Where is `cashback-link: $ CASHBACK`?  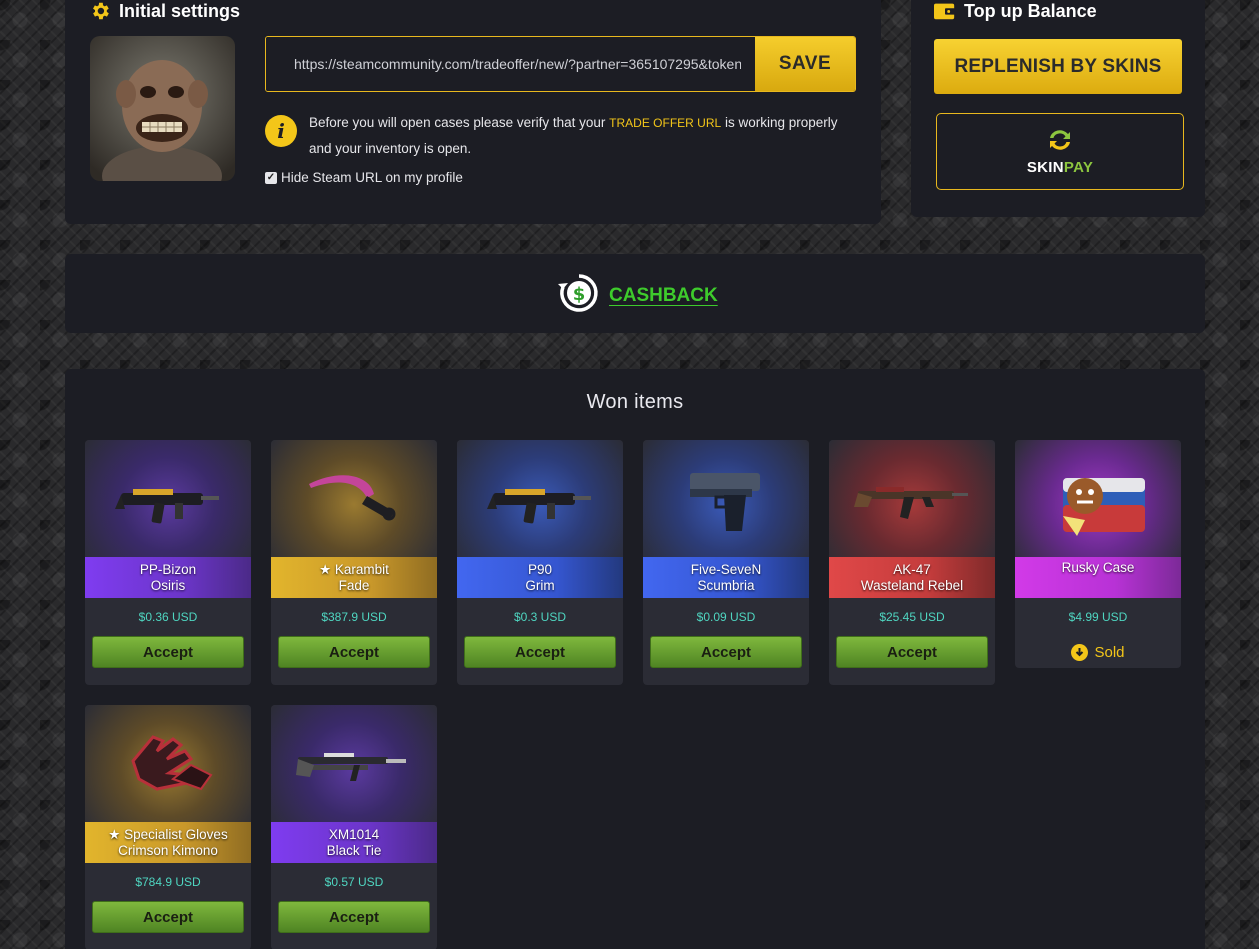
cashback-link: $ CASHBACK is located at coordinates (637, 295).